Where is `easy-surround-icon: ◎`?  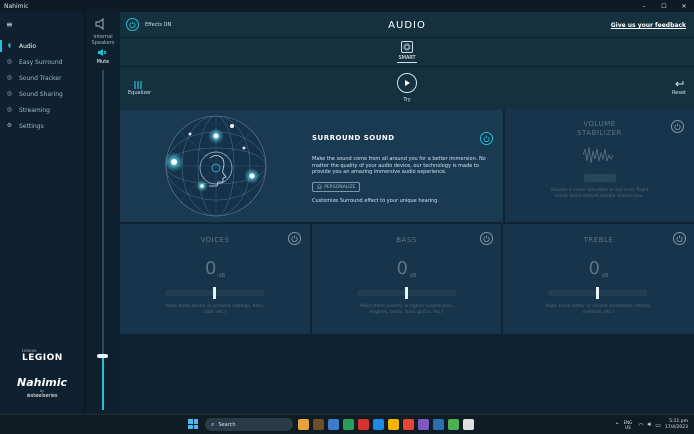
easy-surround-icon: ◎ is located at coordinates (9, 61).